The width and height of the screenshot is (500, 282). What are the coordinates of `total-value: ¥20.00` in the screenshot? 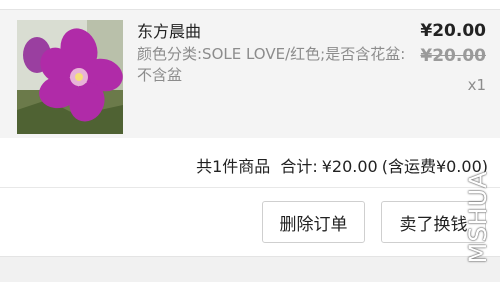 It's located at (349, 166).